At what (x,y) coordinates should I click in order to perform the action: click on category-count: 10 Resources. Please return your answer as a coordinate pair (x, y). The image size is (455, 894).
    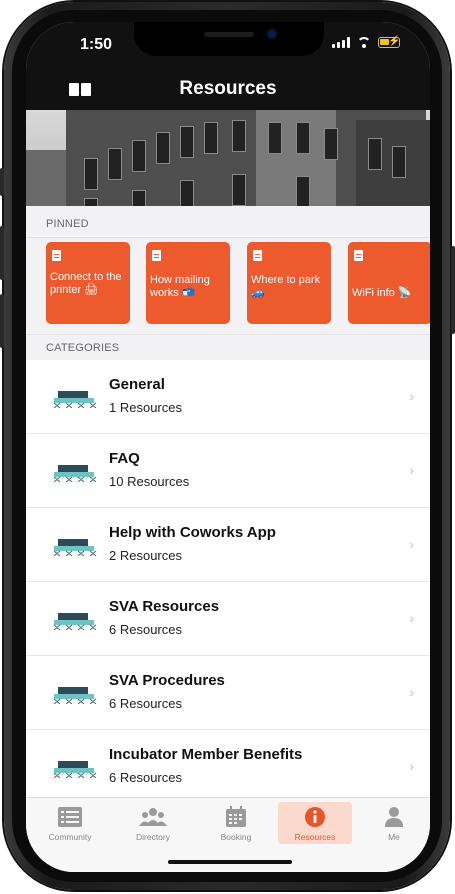
    Looking at the image, I should click on (149, 481).